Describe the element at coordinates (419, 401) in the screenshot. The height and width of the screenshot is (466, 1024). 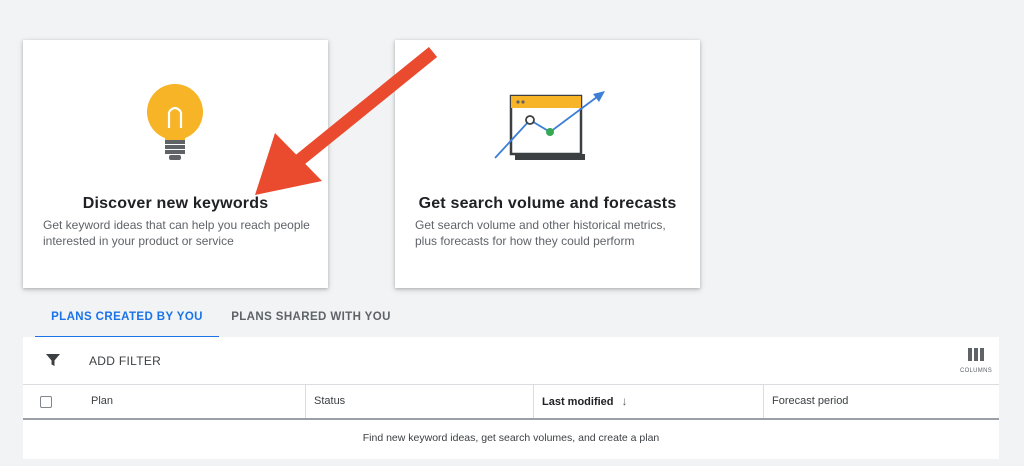
I see `column-header-status: Status` at that location.